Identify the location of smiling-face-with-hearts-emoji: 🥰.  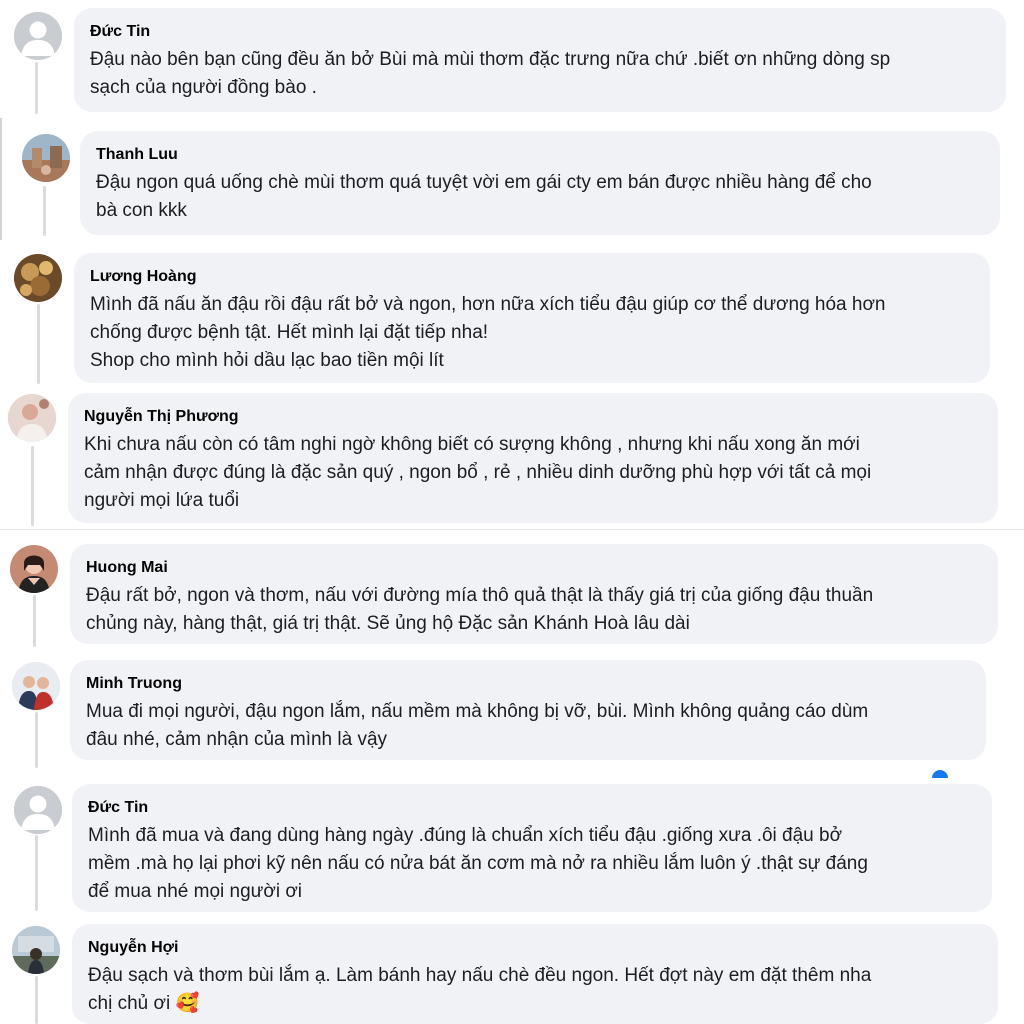
(187, 1003).